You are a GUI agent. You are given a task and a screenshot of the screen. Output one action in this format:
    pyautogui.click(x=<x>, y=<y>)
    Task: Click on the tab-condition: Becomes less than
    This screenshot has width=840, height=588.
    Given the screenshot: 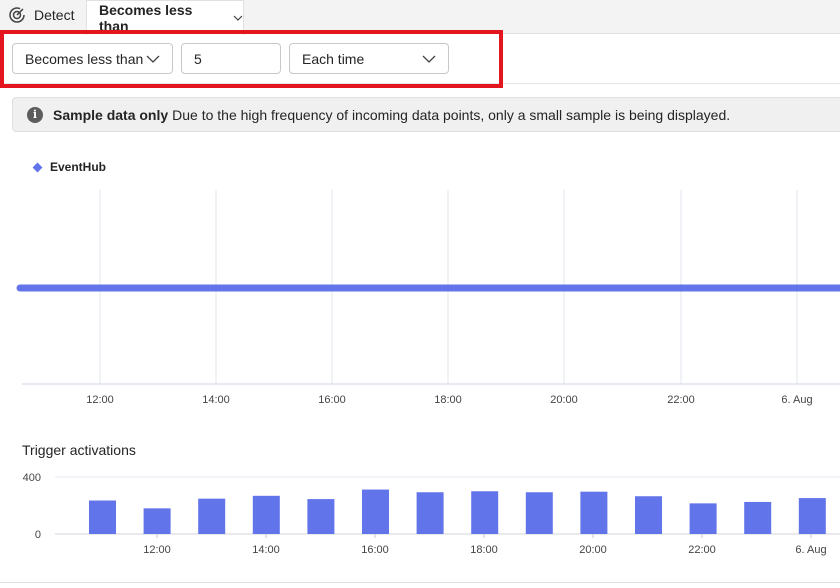 What is the action you would take?
    pyautogui.click(x=165, y=17)
    